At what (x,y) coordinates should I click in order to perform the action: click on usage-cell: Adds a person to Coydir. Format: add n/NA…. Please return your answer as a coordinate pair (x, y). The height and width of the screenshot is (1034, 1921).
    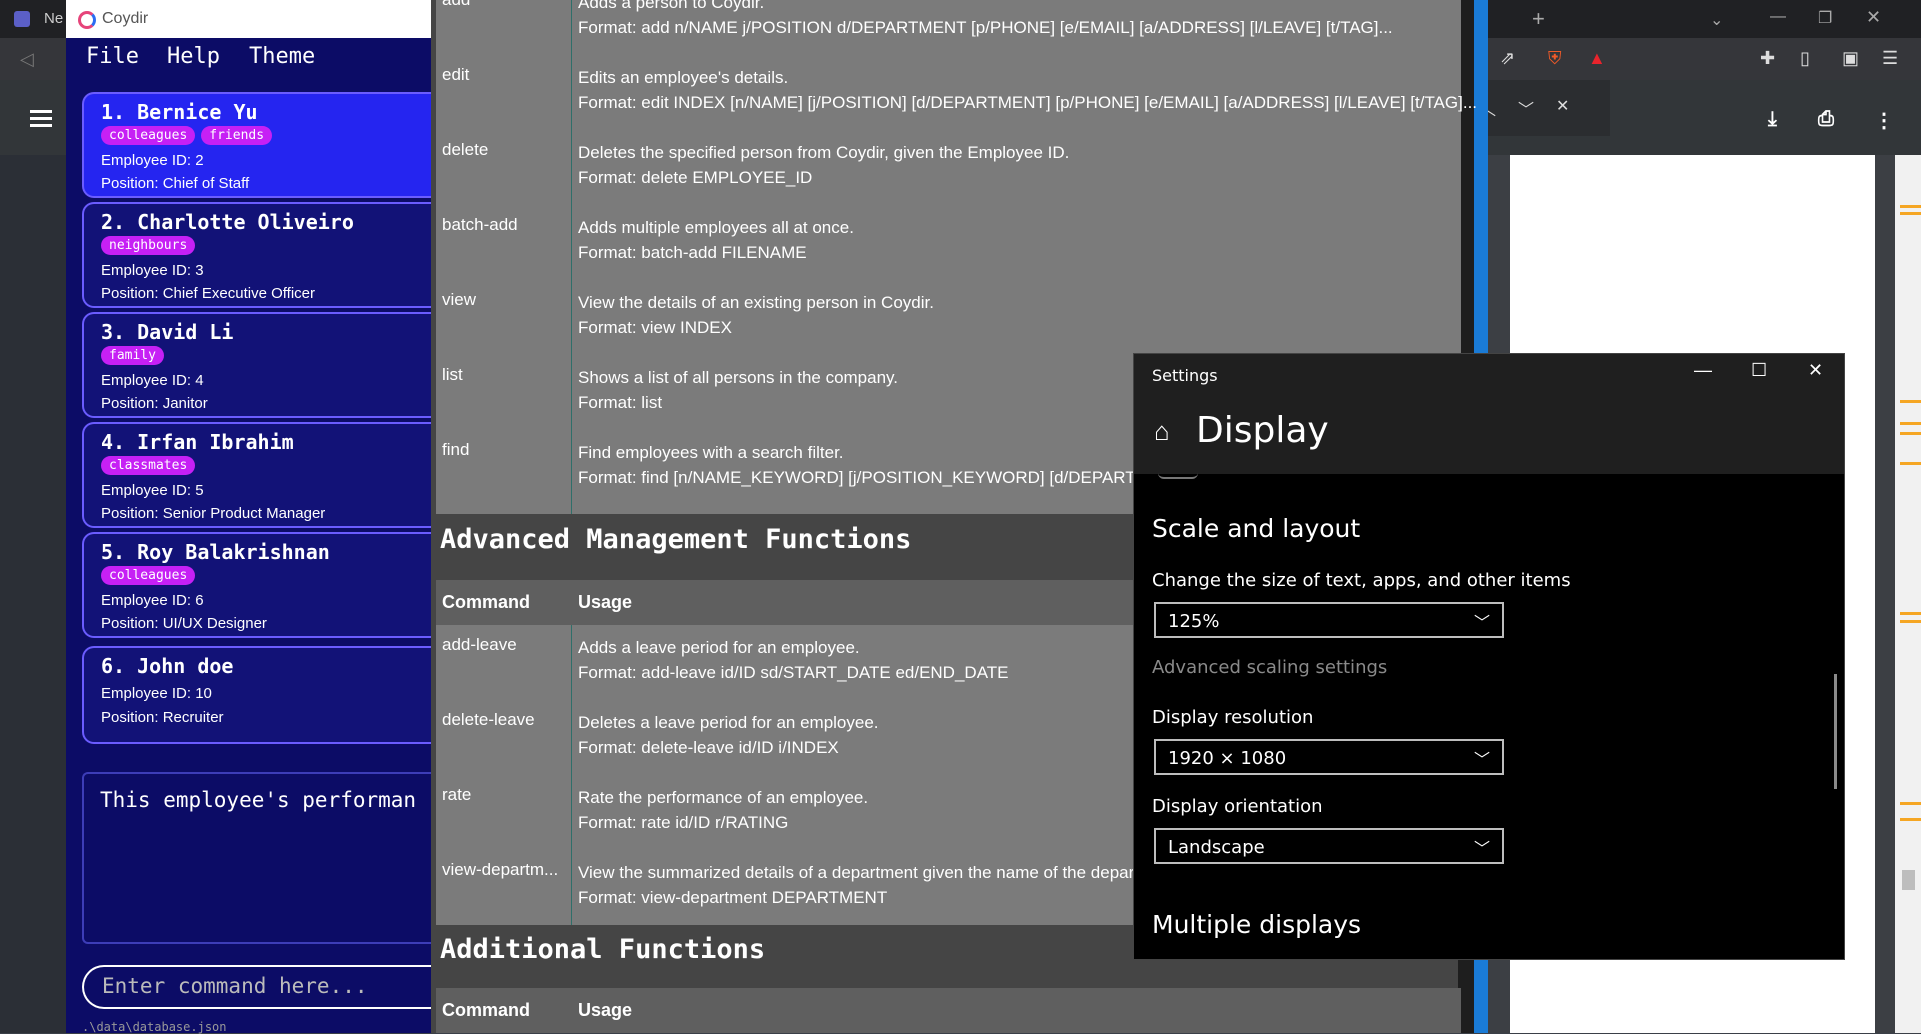
    Looking at the image, I should click on (985, 18).